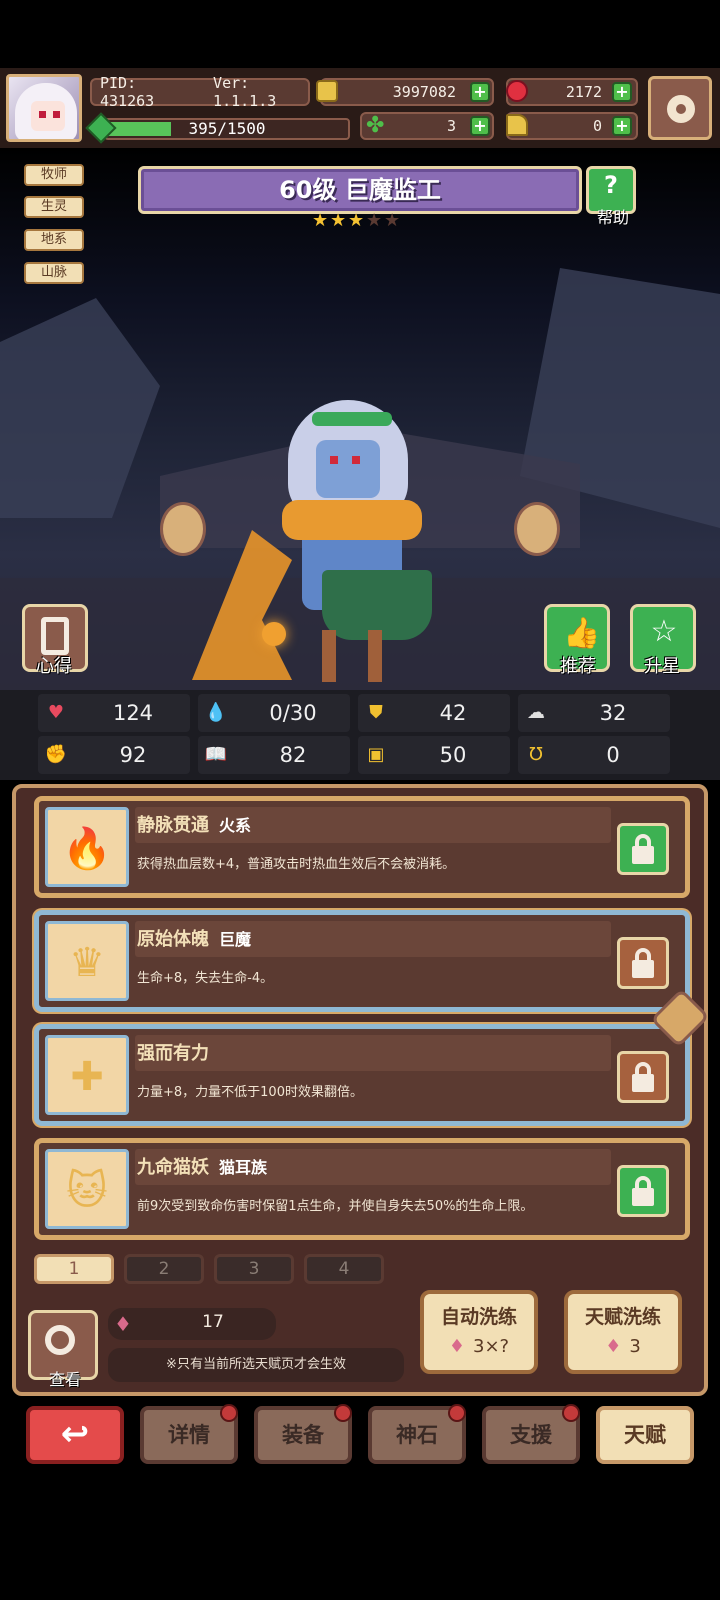  Describe the element at coordinates (335, 1206) in the screenshot. I see `talent-description: 前9次受到致命伤害时保留1点生命，并使自身失去50%的生命上限。` at that location.